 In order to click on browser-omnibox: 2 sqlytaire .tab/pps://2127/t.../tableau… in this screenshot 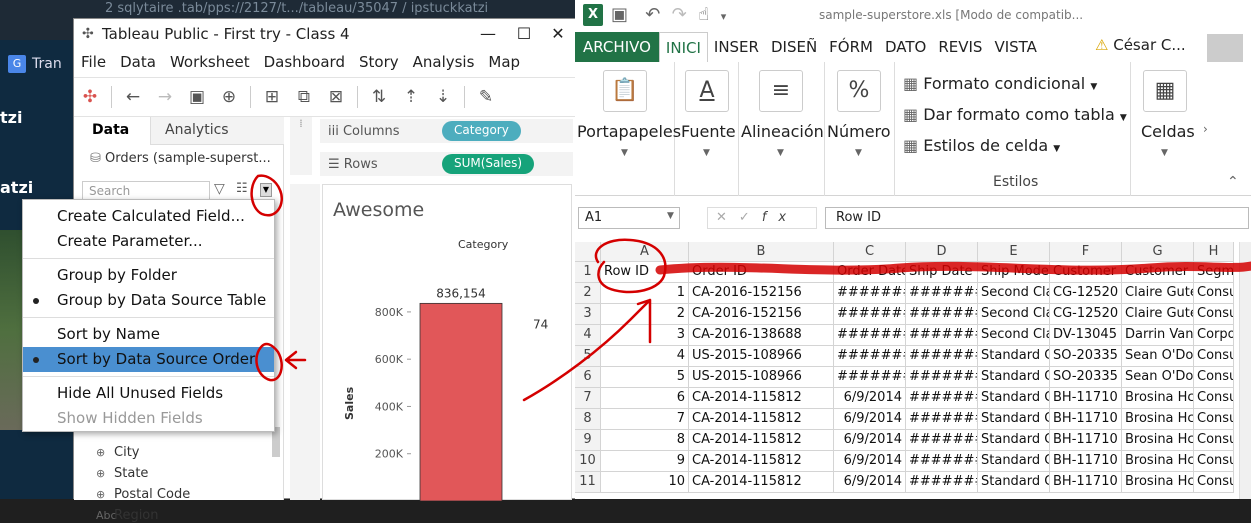, I will do `click(325, 9)`.